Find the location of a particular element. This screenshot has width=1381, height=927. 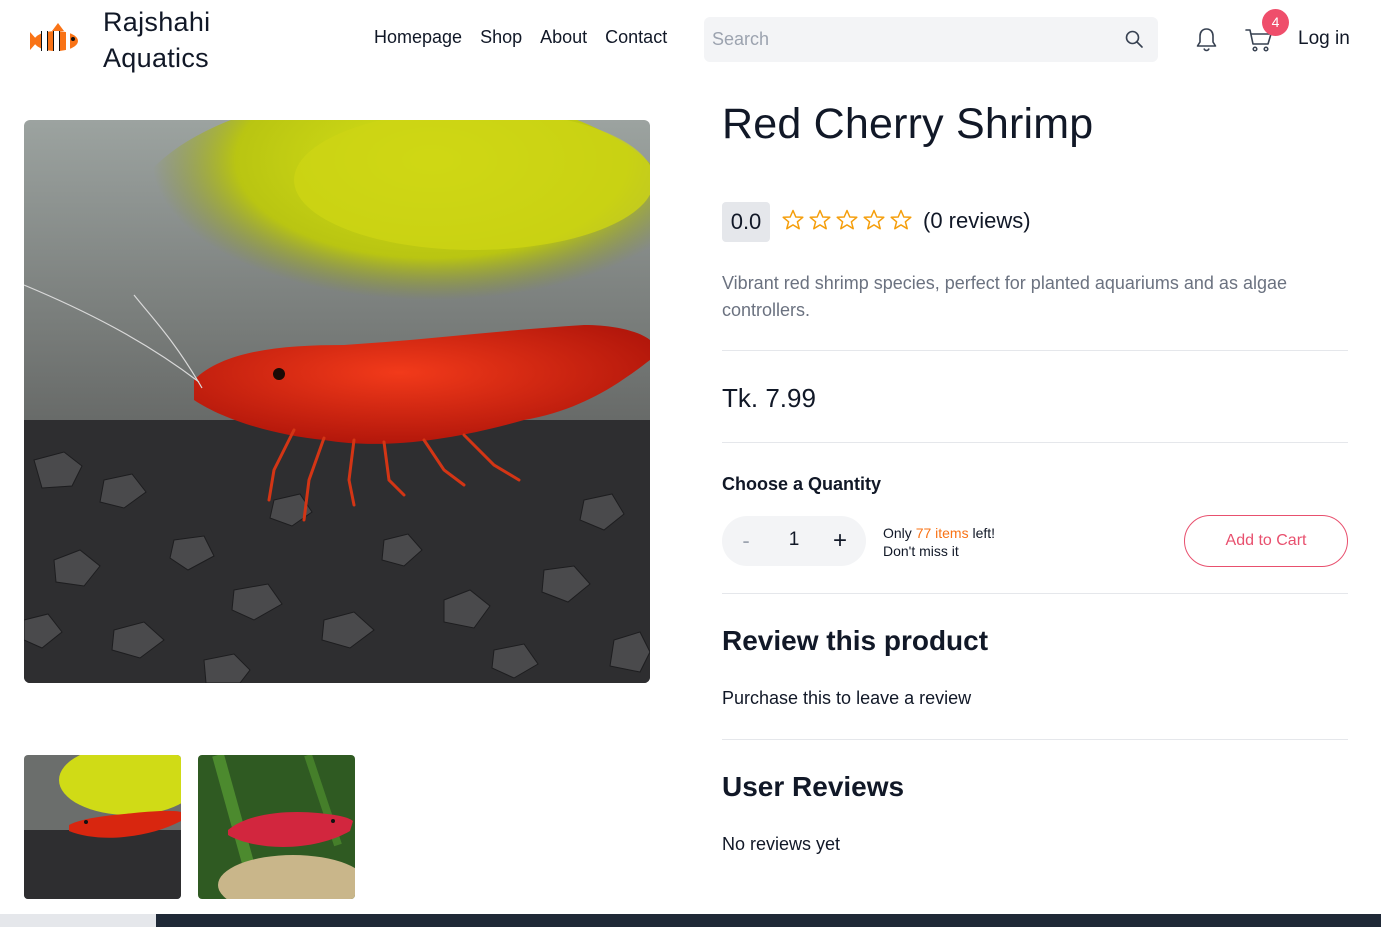

no-reviews-text: No reviews yet is located at coordinates (781, 844).